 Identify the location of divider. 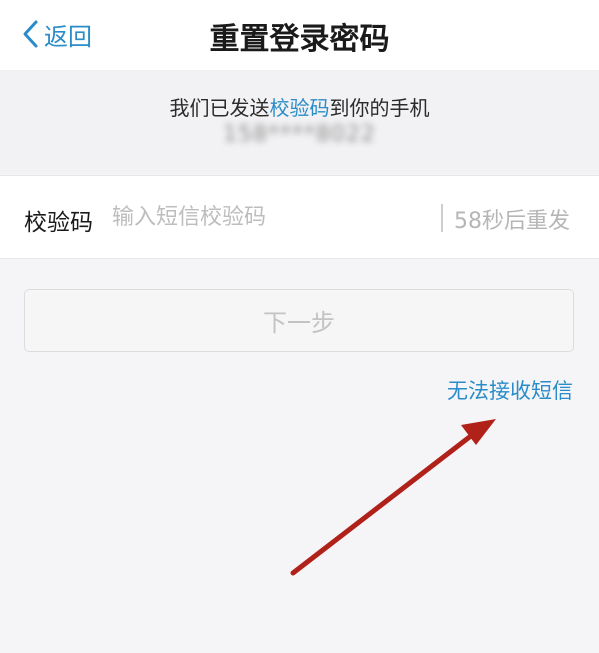
(442, 218).